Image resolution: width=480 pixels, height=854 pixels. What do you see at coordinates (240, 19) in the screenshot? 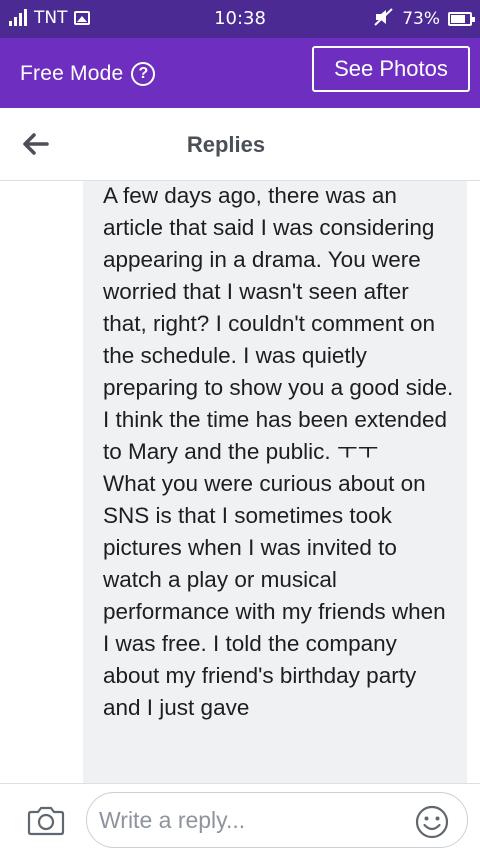
I see `status-bar: TNT 10:38 73%` at bounding box center [240, 19].